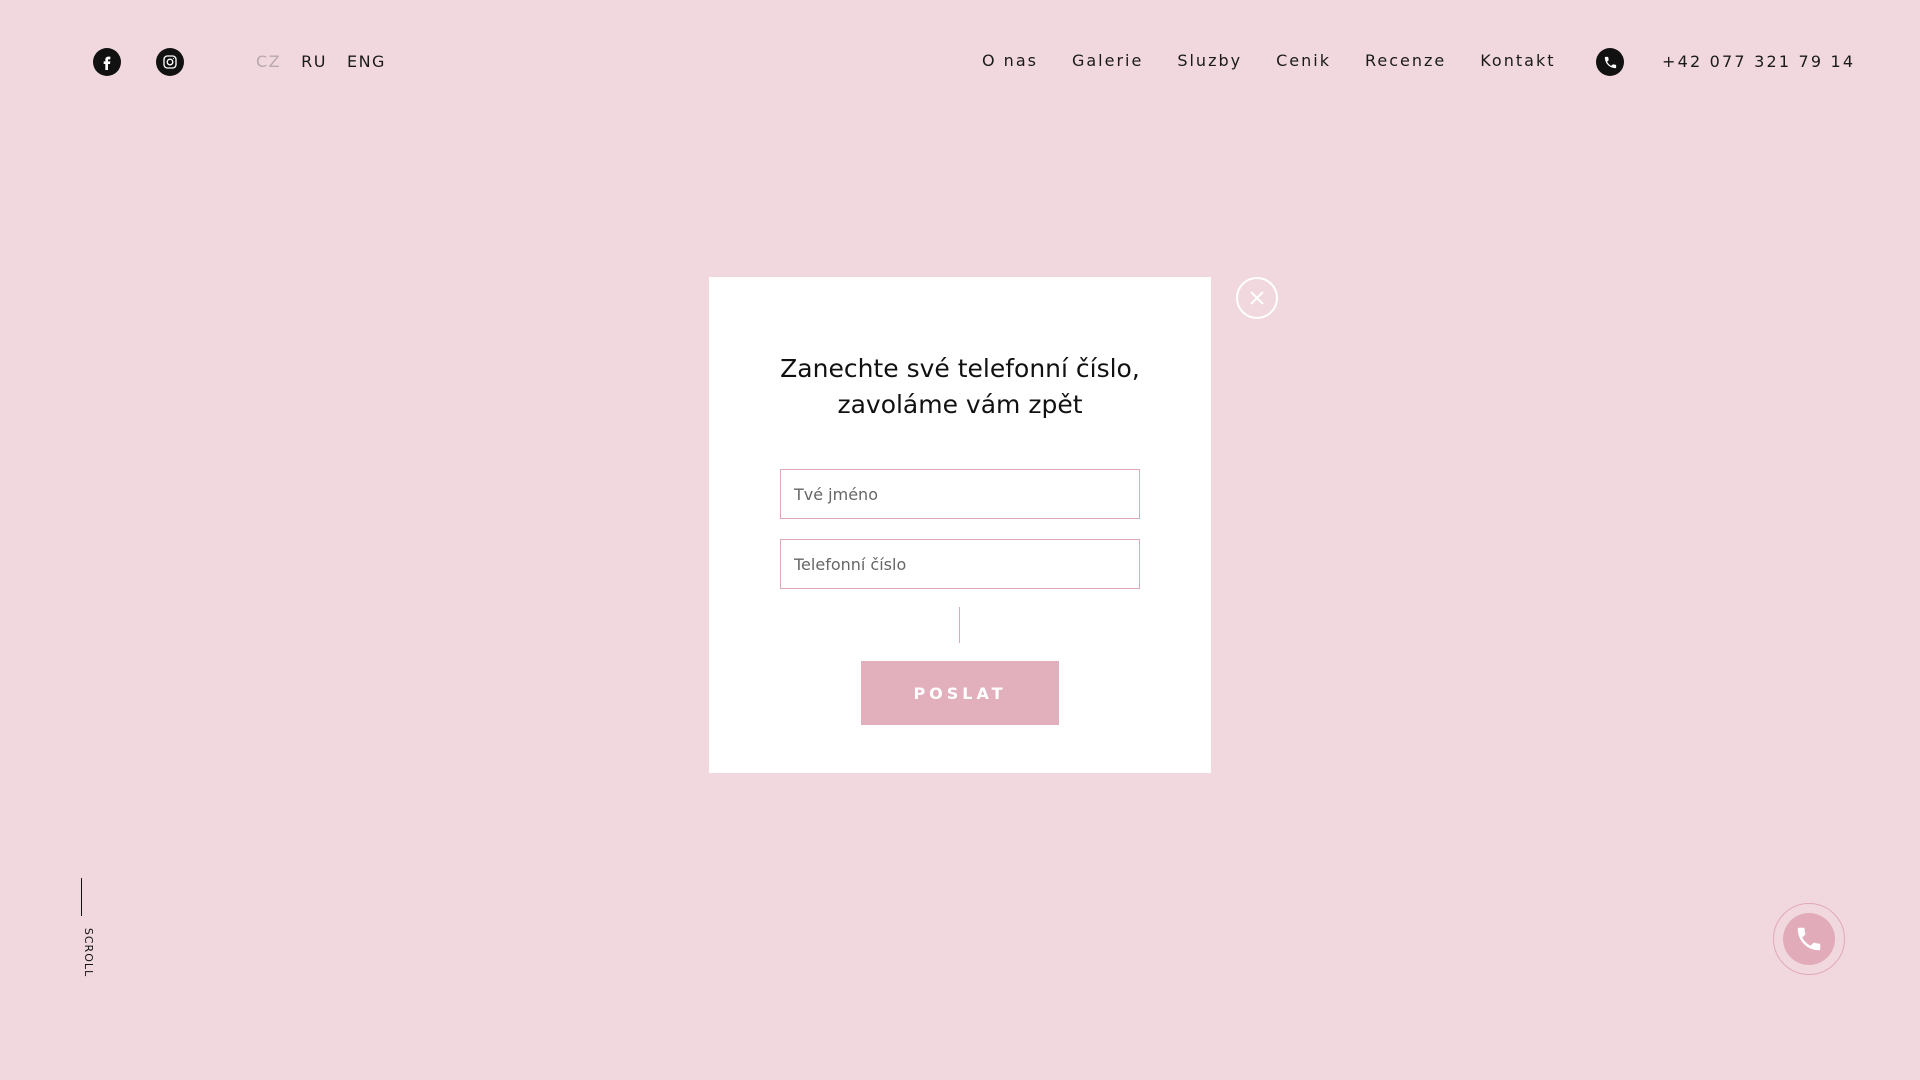 The image size is (1920, 1080). What do you see at coordinates (960, 404) in the screenshot?
I see `modal-title-line-2: zavoláme vám zpět` at bounding box center [960, 404].